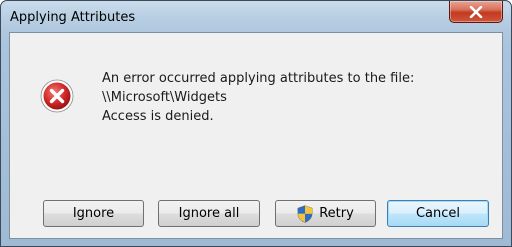  I want to click on ignore-all-button: Ignore all, so click(209, 213).